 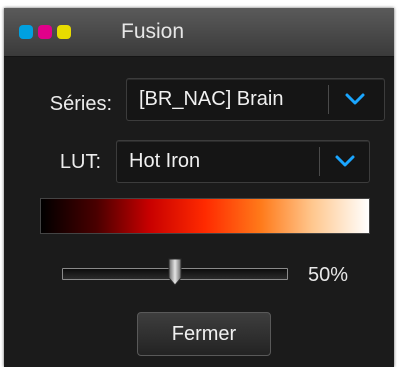 I want to click on title-bar: Fusion, so click(x=199, y=32).